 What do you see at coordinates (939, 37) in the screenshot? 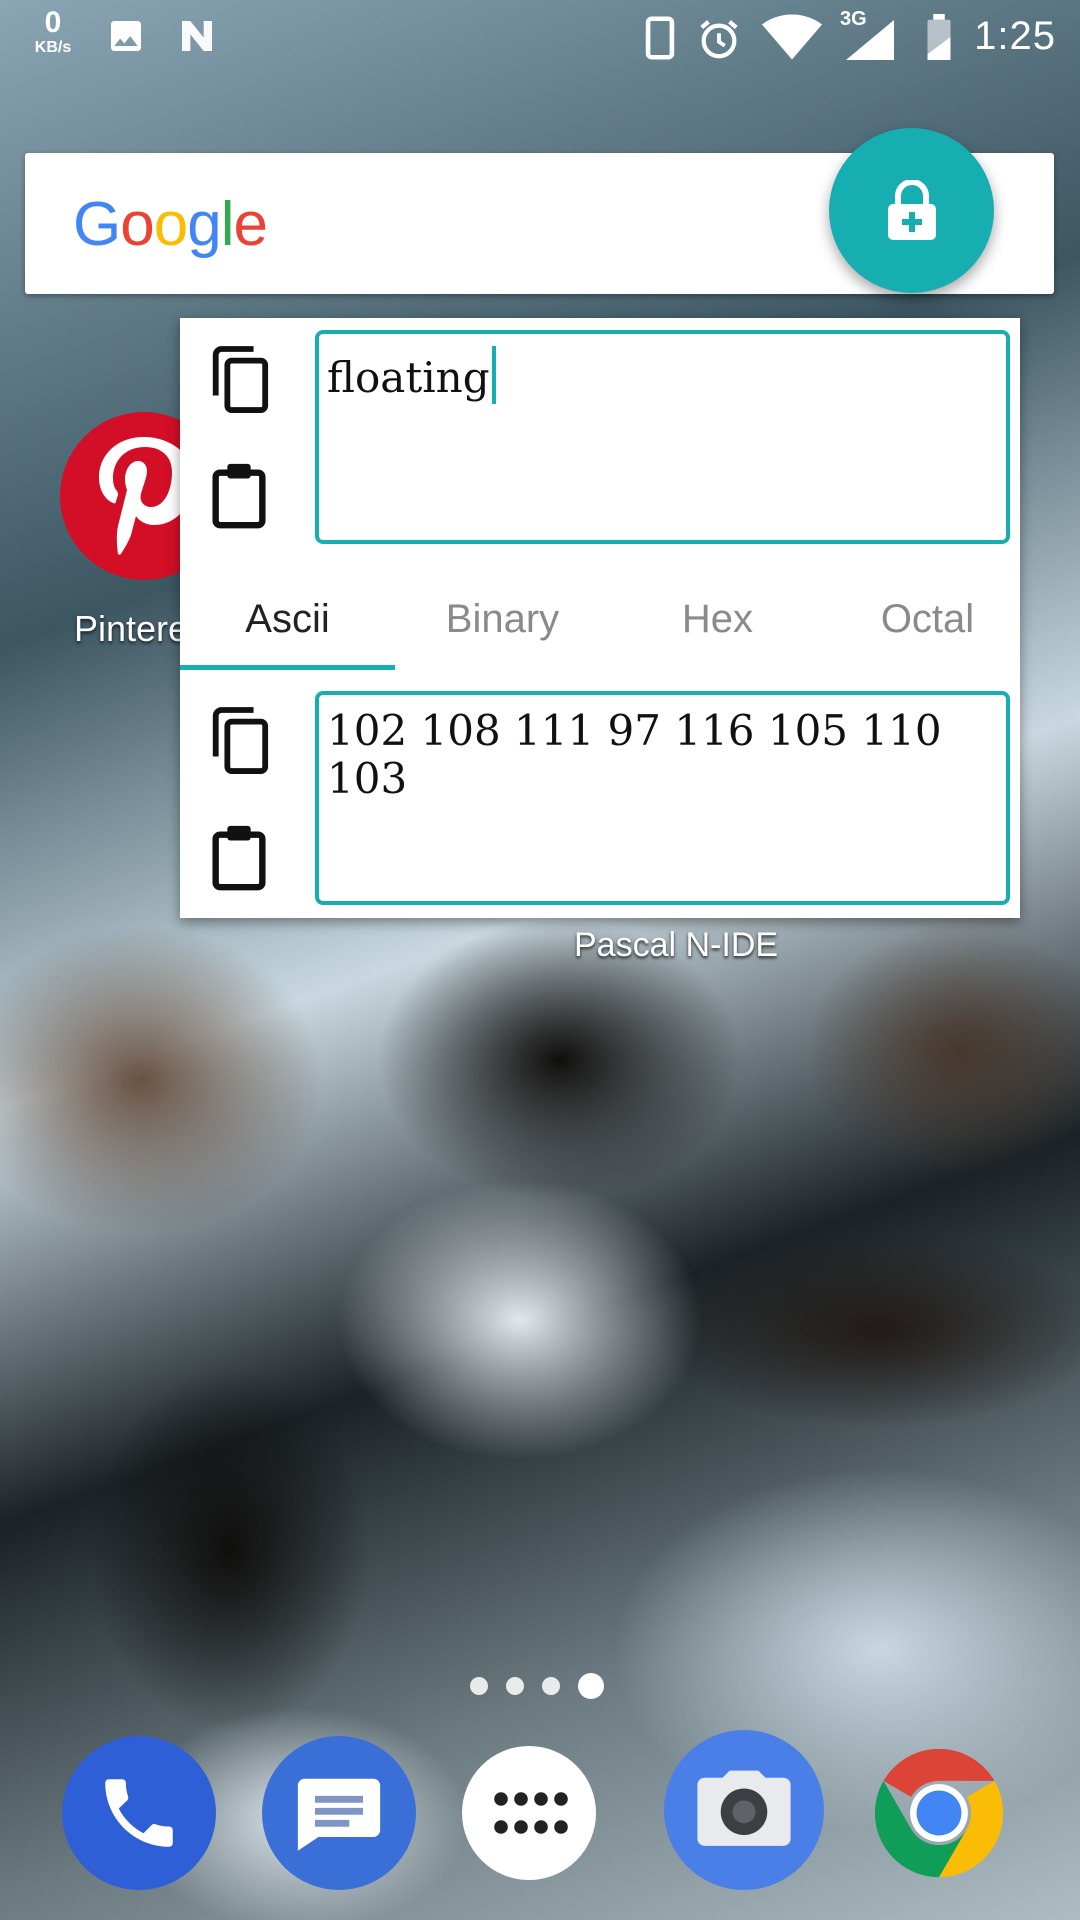
I see `battery-icon` at bounding box center [939, 37].